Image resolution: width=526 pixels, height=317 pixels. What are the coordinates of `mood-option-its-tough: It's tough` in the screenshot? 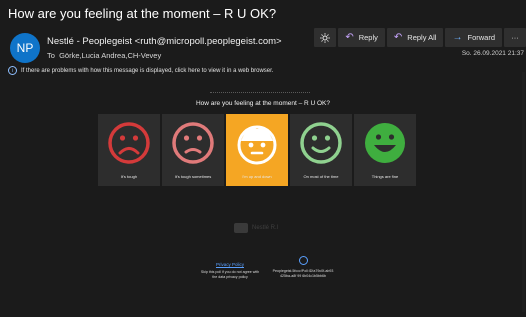 It's located at (129, 150).